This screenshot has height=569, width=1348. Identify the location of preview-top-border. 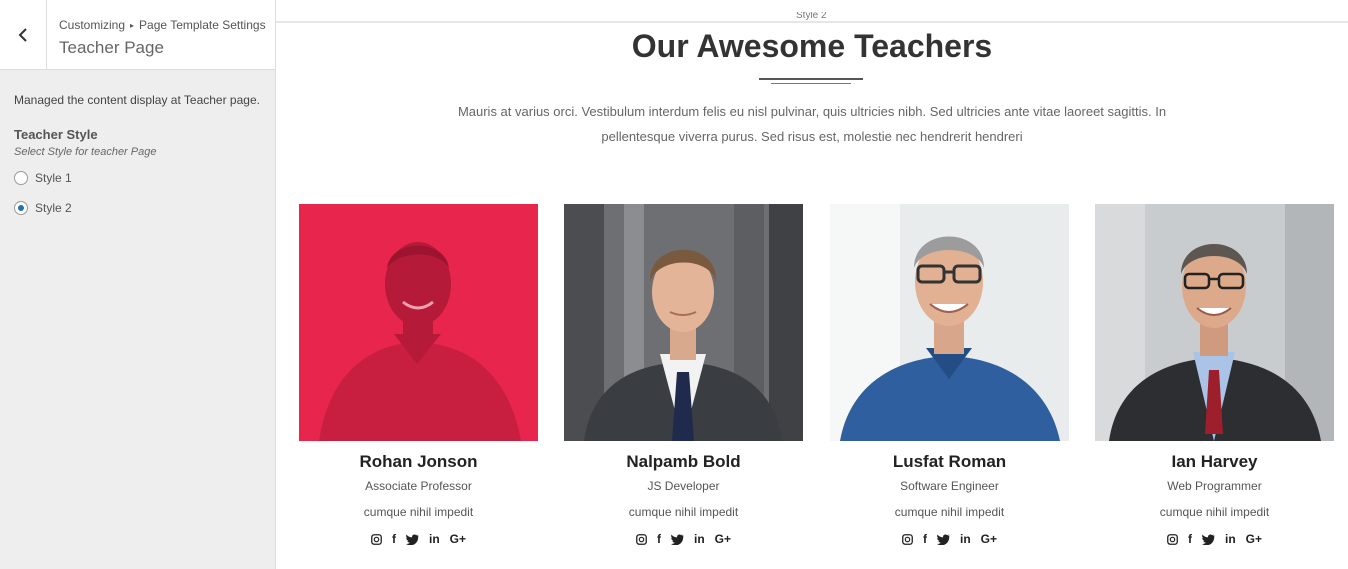
(812, 22).